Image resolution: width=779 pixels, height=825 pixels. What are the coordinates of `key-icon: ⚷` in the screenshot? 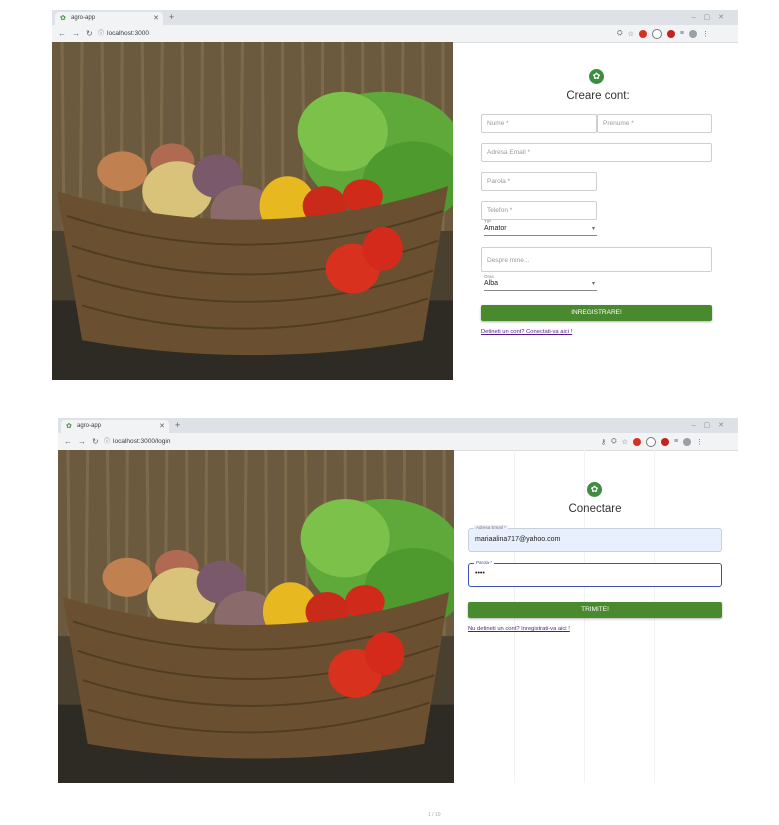 It's located at (603, 442).